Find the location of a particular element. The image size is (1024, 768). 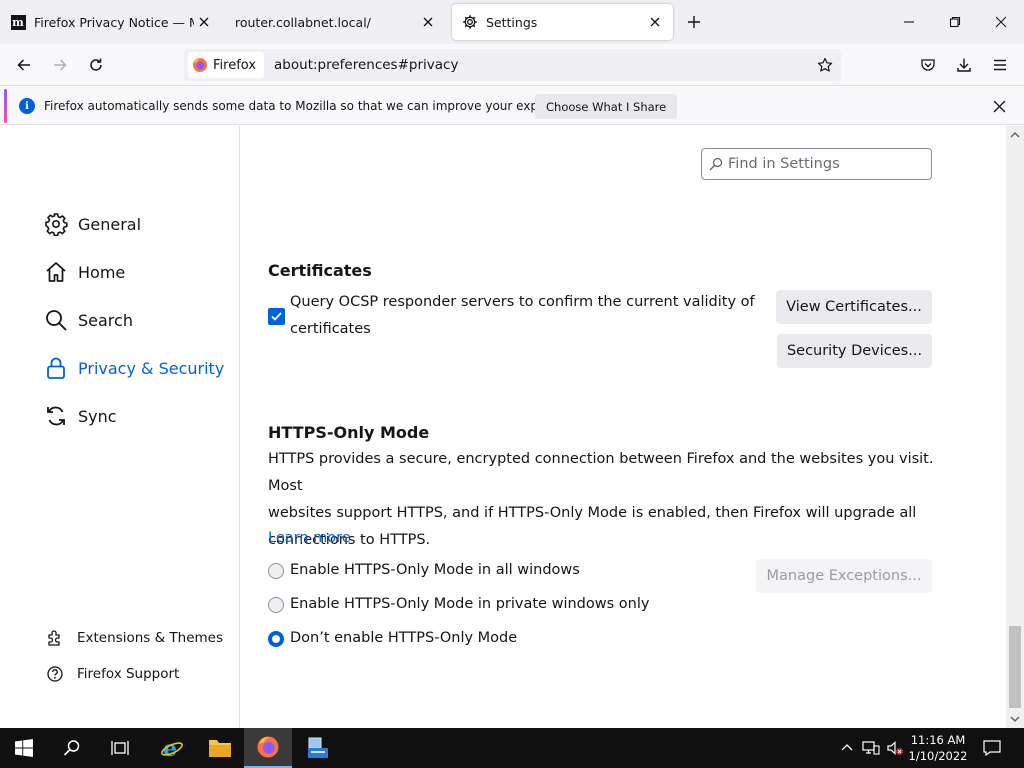

tab-title: router.collabnet.local/ is located at coordinates (303, 22).